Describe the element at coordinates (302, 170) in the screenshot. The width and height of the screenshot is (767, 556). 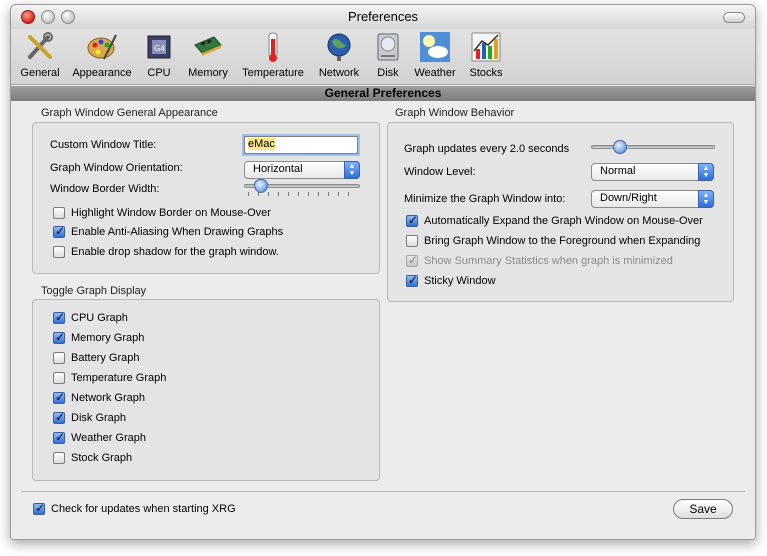
I see `orientation-popup: Horizontal ▲ ▼` at that location.